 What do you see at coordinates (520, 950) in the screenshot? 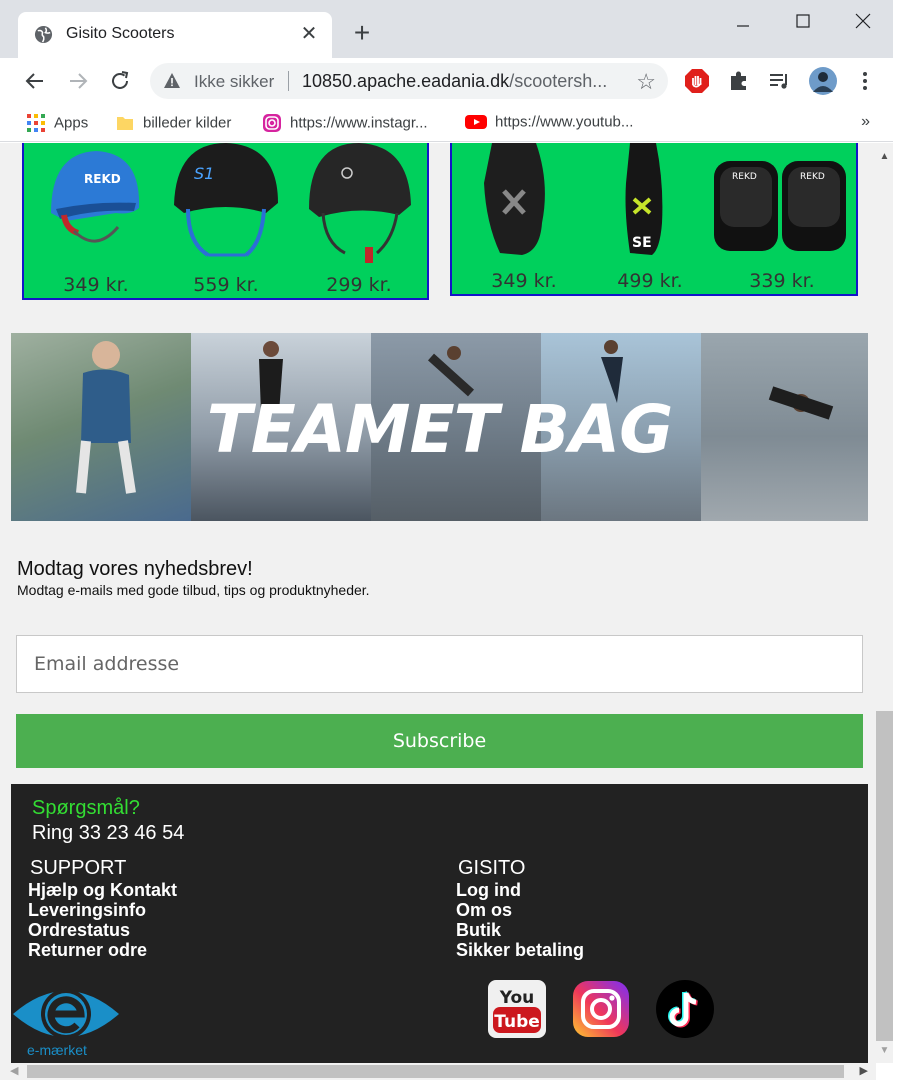
I see `footer-link-secure-payment: Sikker betaling` at bounding box center [520, 950].